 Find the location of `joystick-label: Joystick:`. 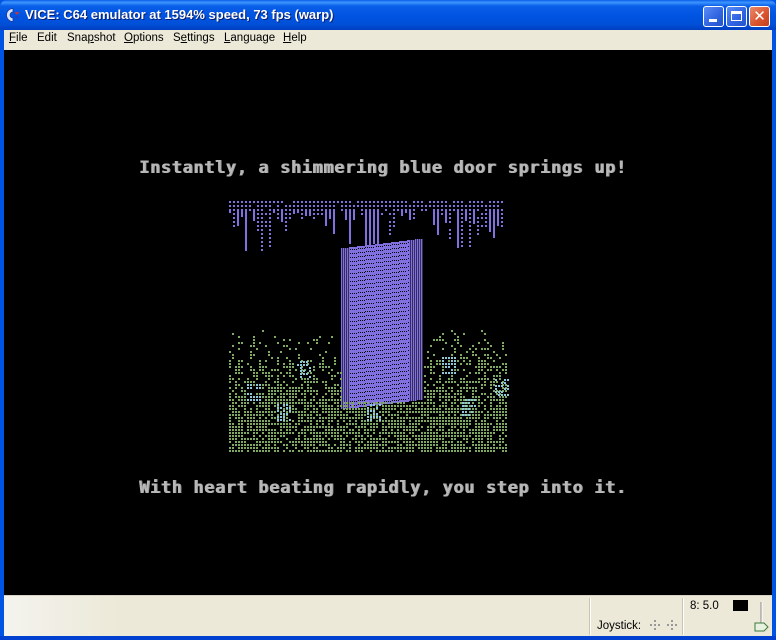

joystick-label: Joystick: is located at coordinates (619, 626).